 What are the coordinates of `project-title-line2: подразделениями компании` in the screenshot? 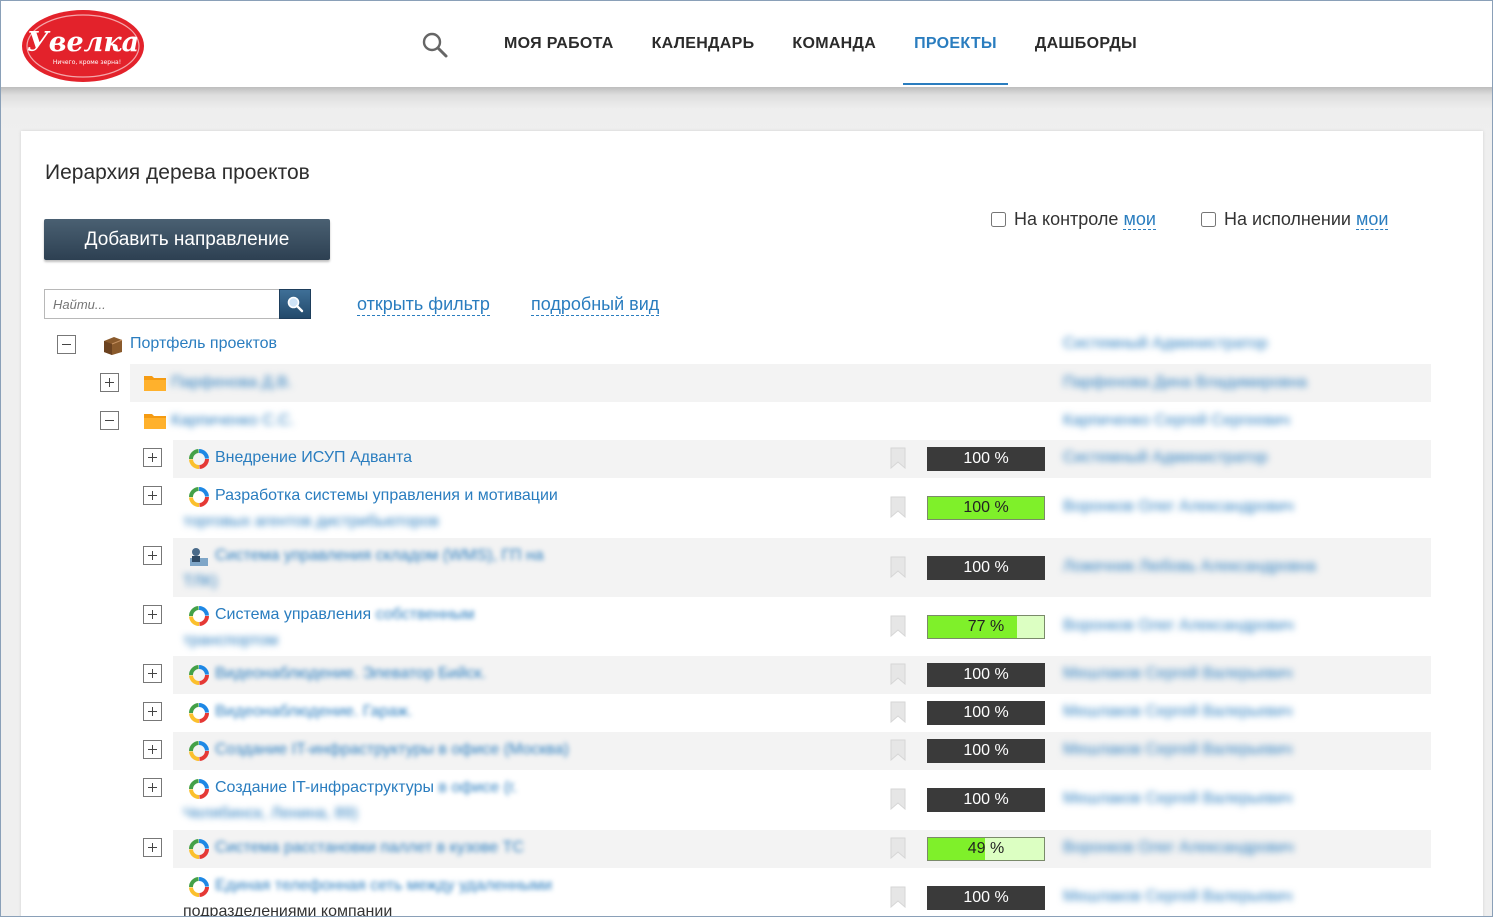 It's located at (287, 907).